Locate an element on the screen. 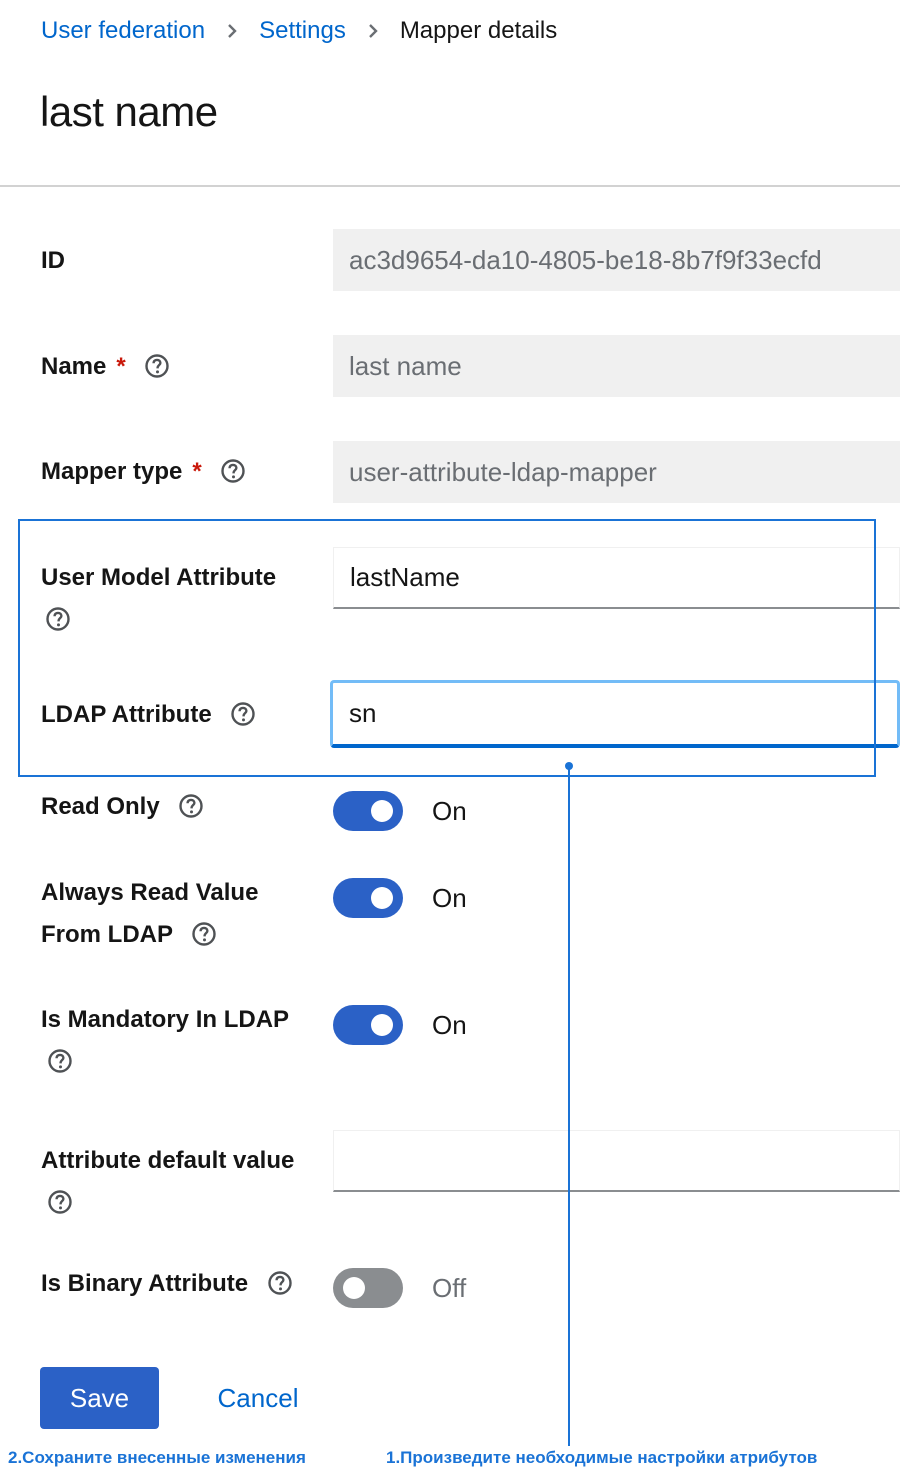 Image resolution: width=900 pixels, height=1484 pixels. mapper-type-field is located at coordinates (616, 472).